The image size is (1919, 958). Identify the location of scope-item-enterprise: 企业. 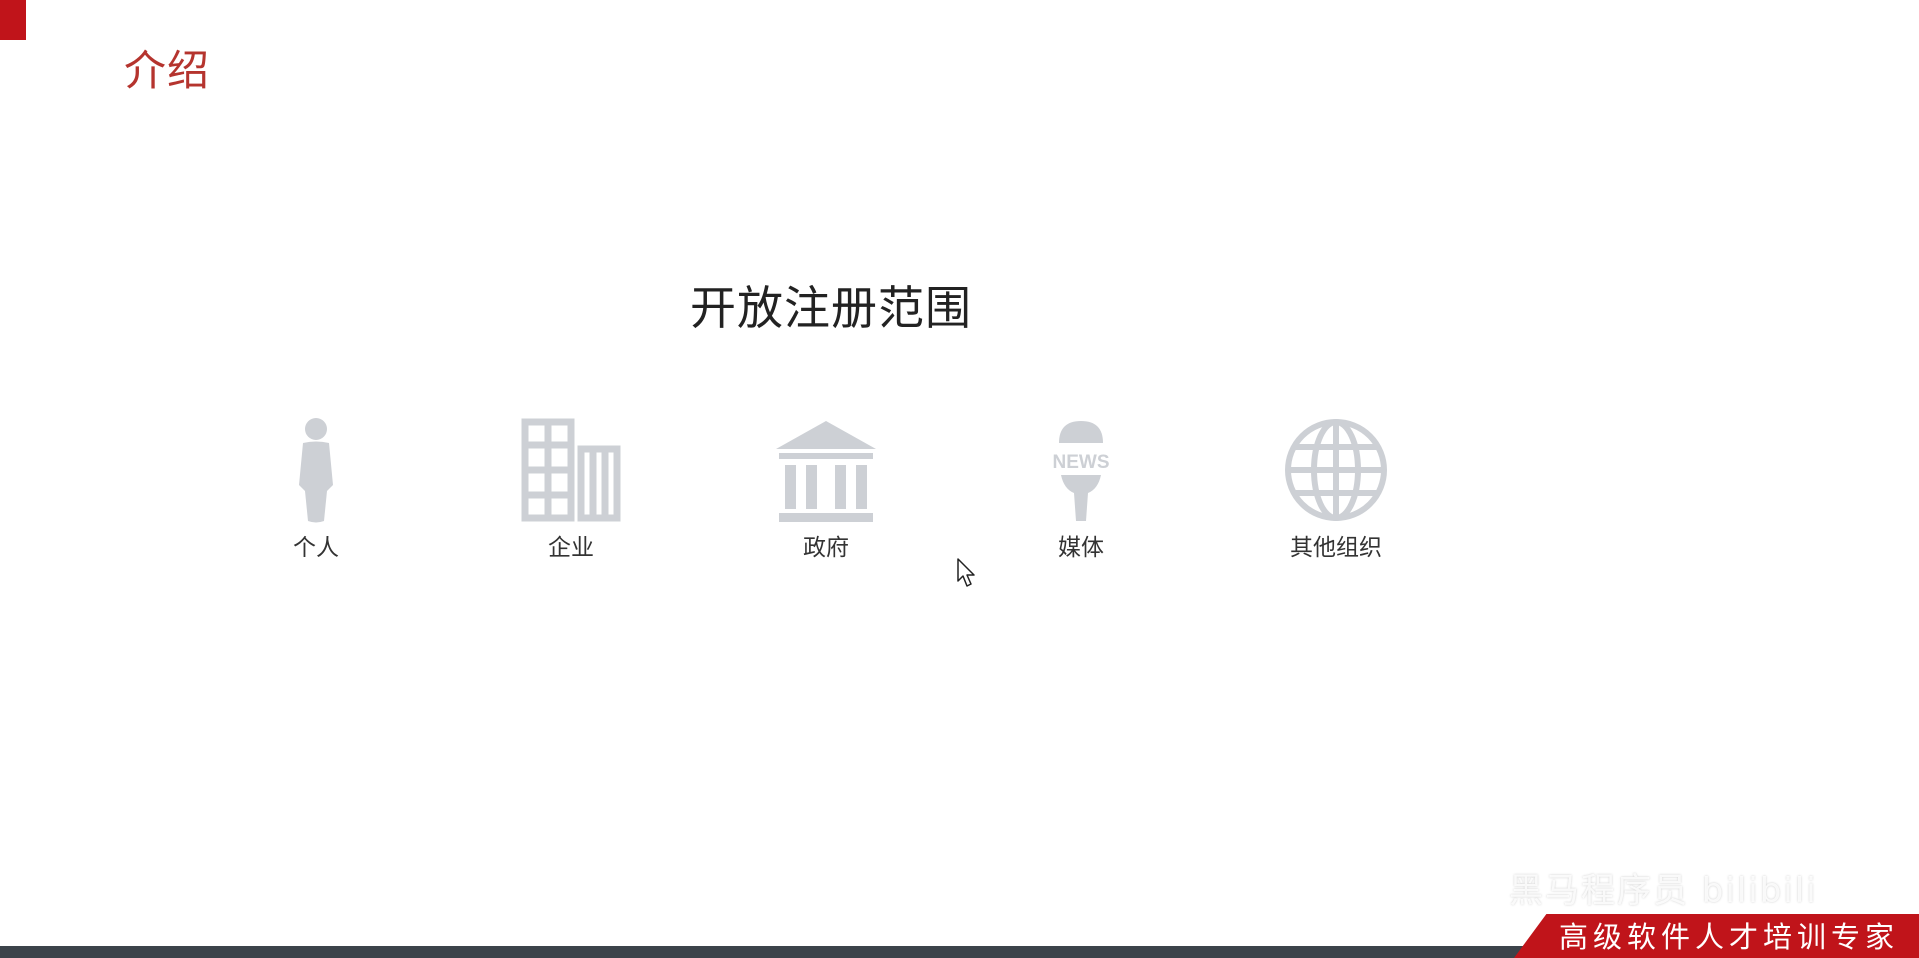
(571, 487).